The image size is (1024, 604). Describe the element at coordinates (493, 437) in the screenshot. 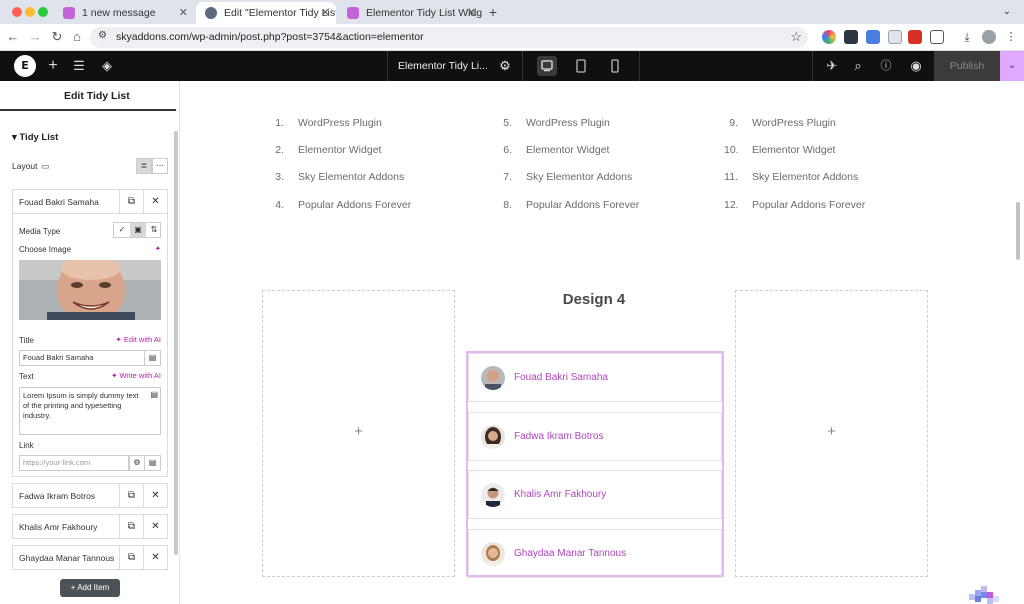

I see `avatar` at that location.